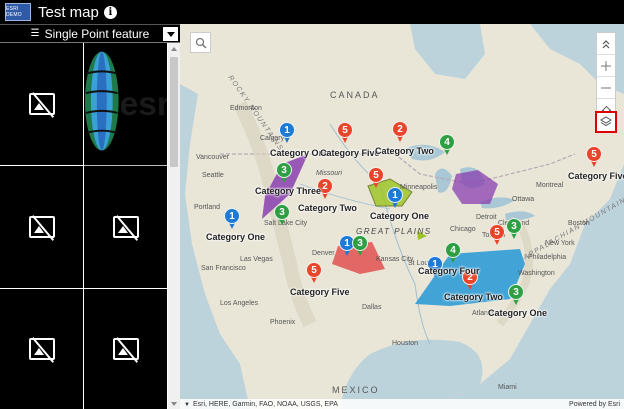 This screenshot has height=409, width=624. Describe the element at coordinates (579, 223) in the screenshot. I see `city-label: Boston` at that location.